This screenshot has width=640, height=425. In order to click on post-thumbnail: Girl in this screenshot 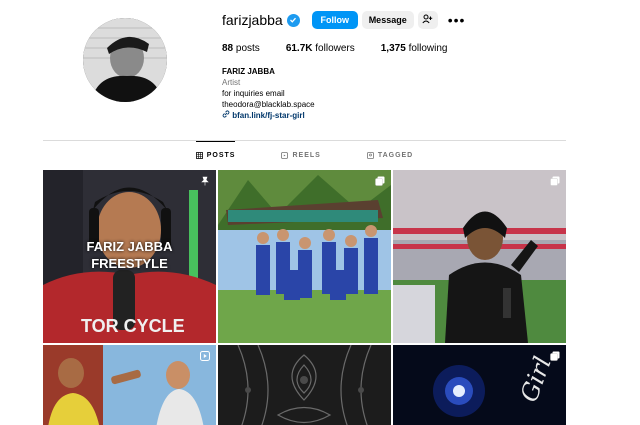, I will do `click(479, 385)`.